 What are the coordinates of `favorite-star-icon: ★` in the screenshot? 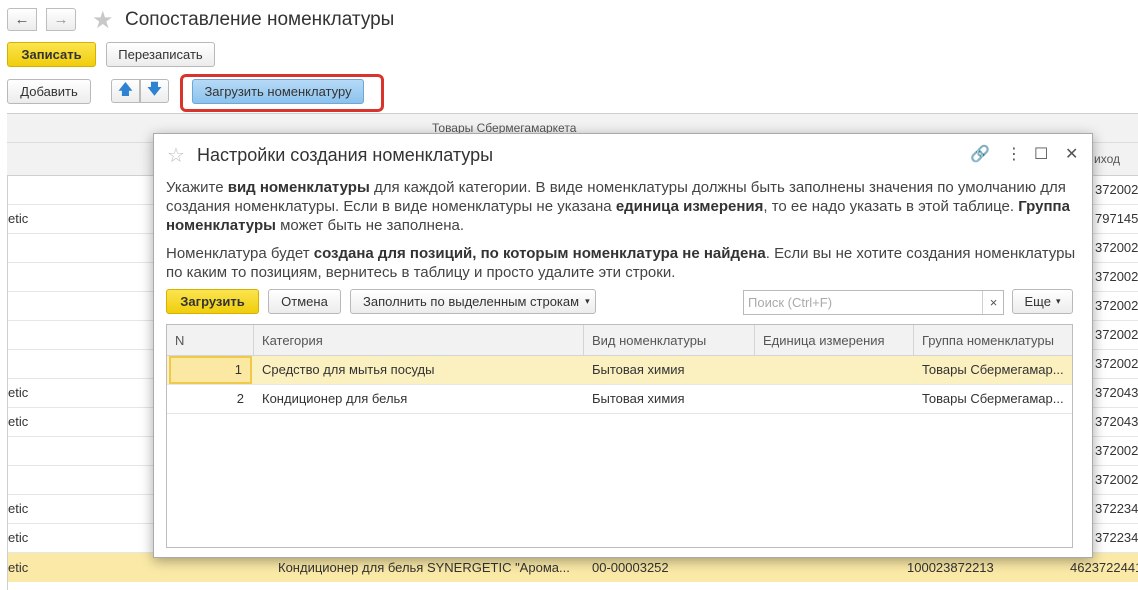 It's located at (103, 20).